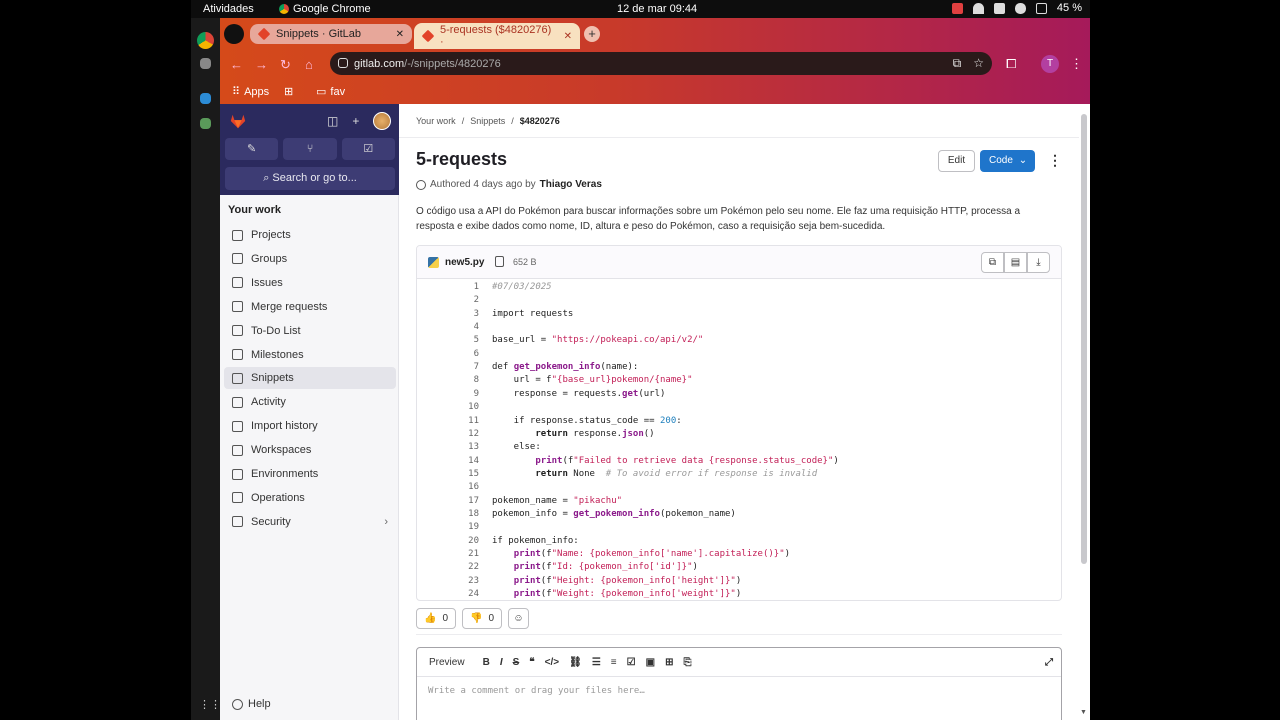 This screenshot has height=720, width=1280. Describe the element at coordinates (310, 474) in the screenshot. I see `sidebar-item-environments: Environments` at that location.